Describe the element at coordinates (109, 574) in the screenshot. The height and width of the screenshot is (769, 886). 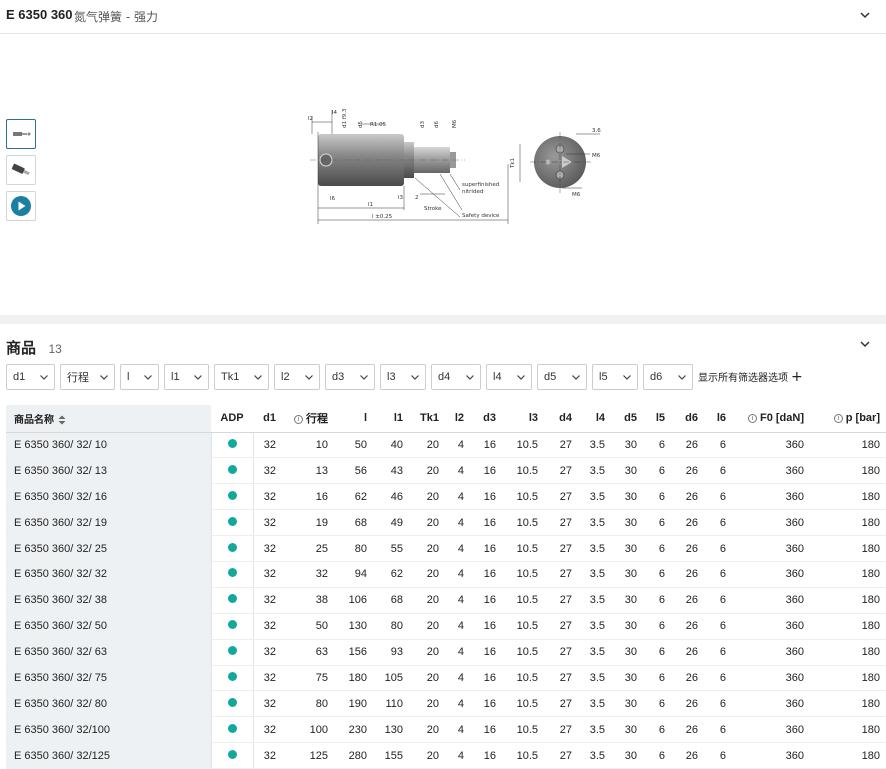
I see `product-name-cell: E 6350 360/ 32/ 32` at that location.